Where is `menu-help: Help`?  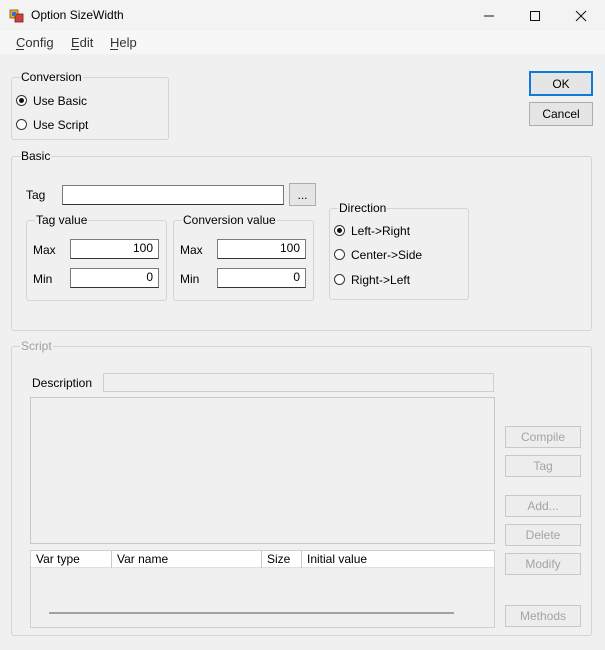
menu-help: Help is located at coordinates (123, 42).